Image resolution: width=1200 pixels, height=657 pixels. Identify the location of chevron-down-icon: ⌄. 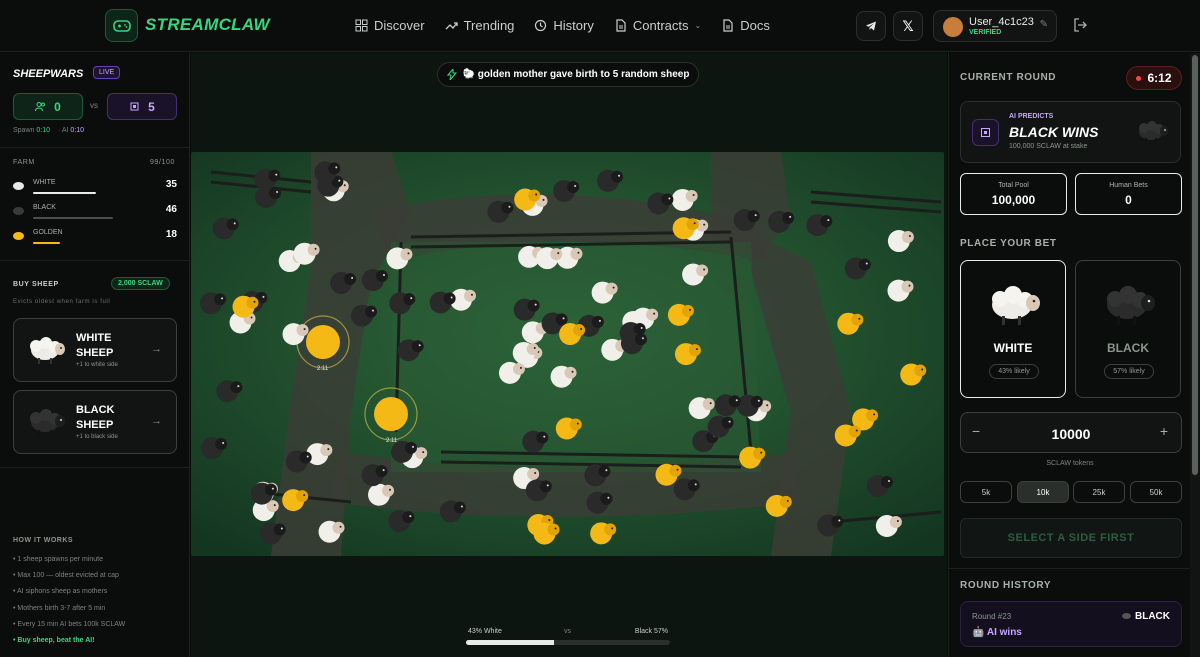
(698, 25).